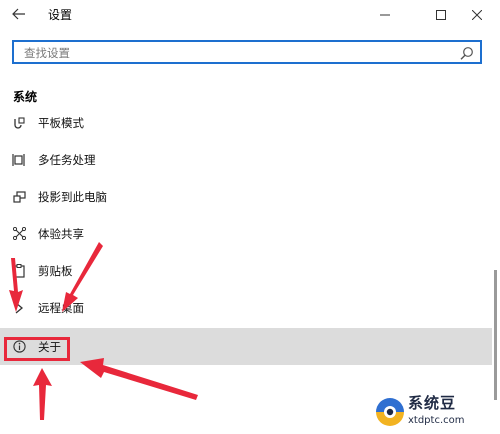  What do you see at coordinates (19, 270) in the screenshot?
I see `clipboard-icon` at bounding box center [19, 270].